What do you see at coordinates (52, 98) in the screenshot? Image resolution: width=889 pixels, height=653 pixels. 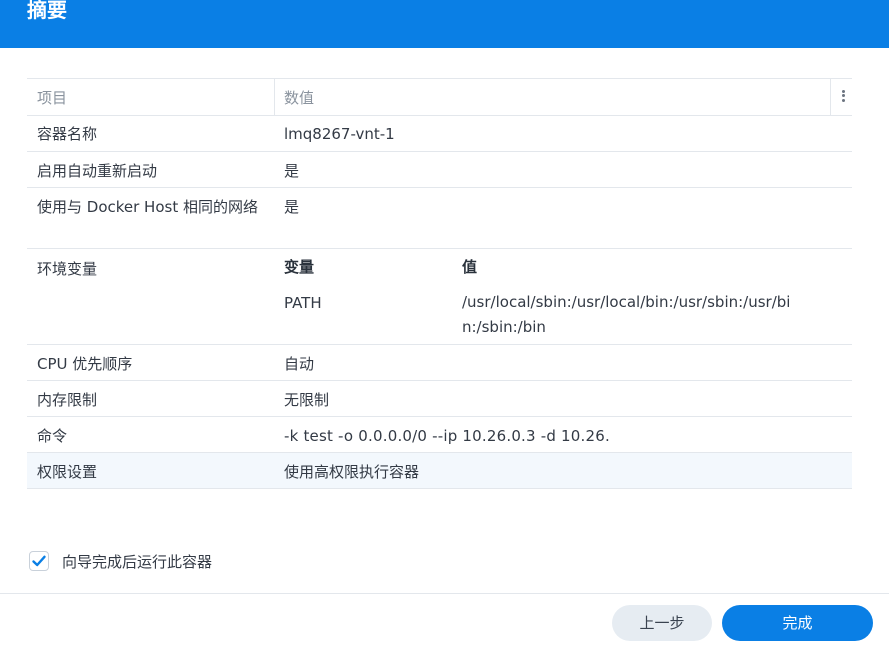 I see `column-header-item: 项目` at bounding box center [52, 98].